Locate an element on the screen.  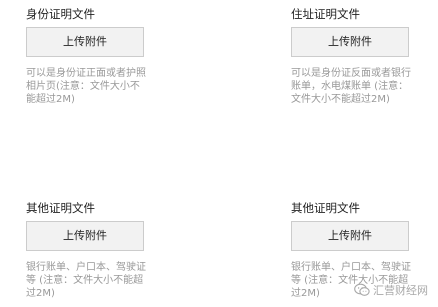
other-proof-title-2: 其他证明文件 is located at coordinates (325, 208).